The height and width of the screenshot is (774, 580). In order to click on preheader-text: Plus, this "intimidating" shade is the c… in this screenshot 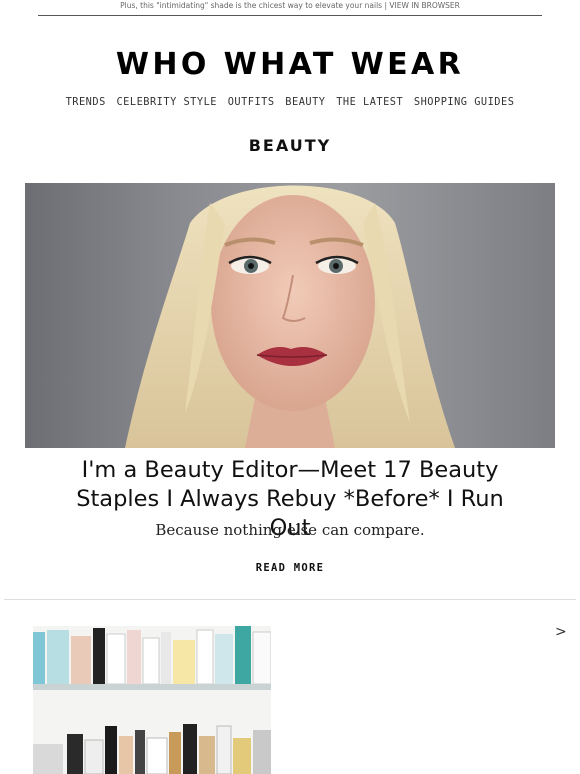, I will do `click(253, 5)`.